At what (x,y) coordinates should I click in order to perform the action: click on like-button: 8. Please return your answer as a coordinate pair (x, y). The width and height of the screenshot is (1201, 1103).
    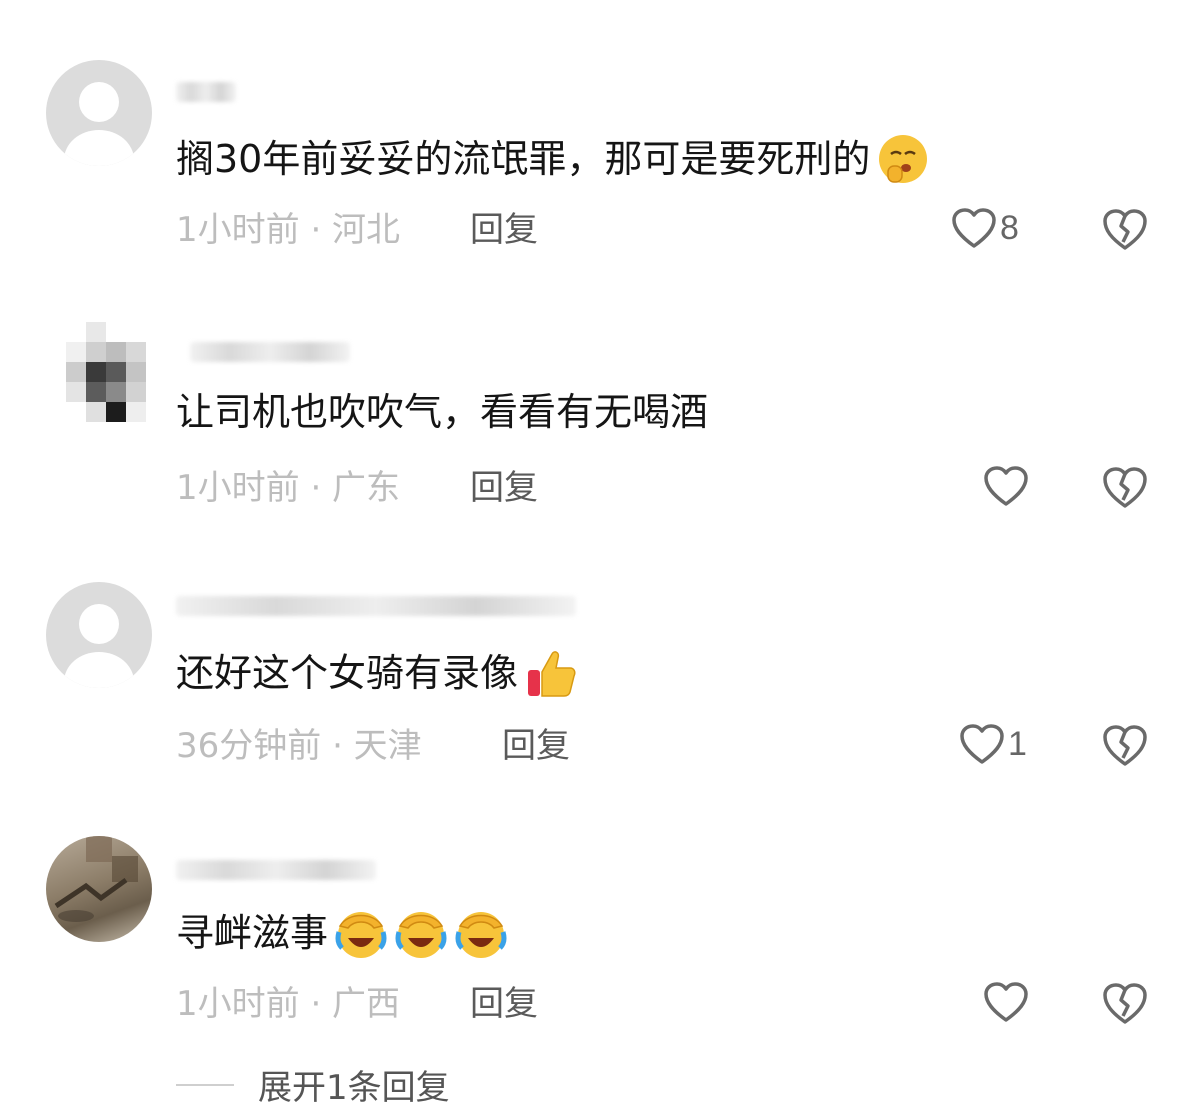
    Looking at the image, I should click on (984, 228).